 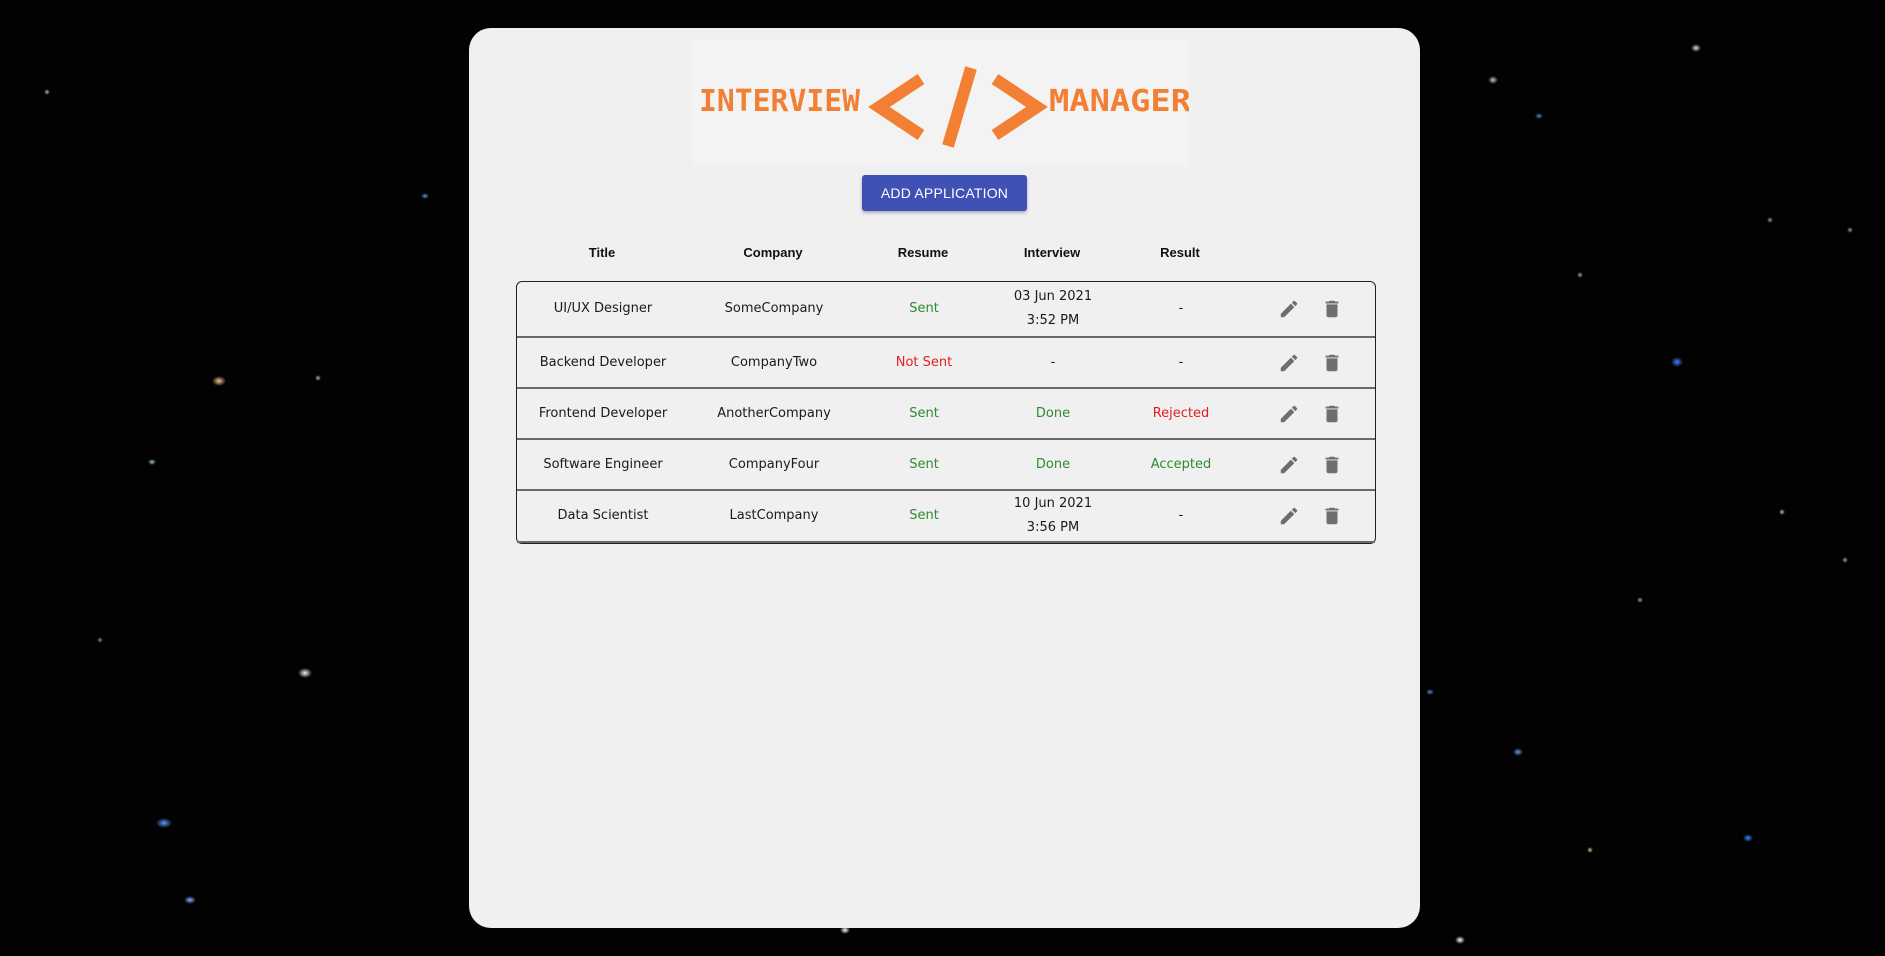 I want to click on interview-time: 3:52 PM, so click(x=1053, y=320).